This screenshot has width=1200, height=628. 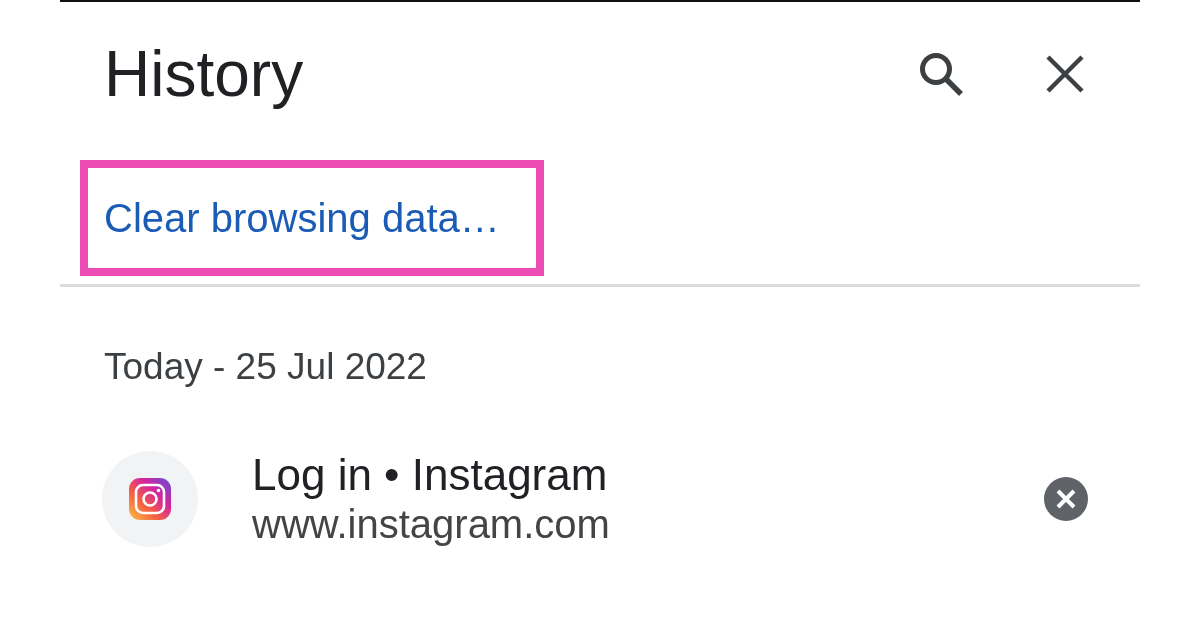 What do you see at coordinates (1066, 498) in the screenshot?
I see `remove-icon` at bounding box center [1066, 498].